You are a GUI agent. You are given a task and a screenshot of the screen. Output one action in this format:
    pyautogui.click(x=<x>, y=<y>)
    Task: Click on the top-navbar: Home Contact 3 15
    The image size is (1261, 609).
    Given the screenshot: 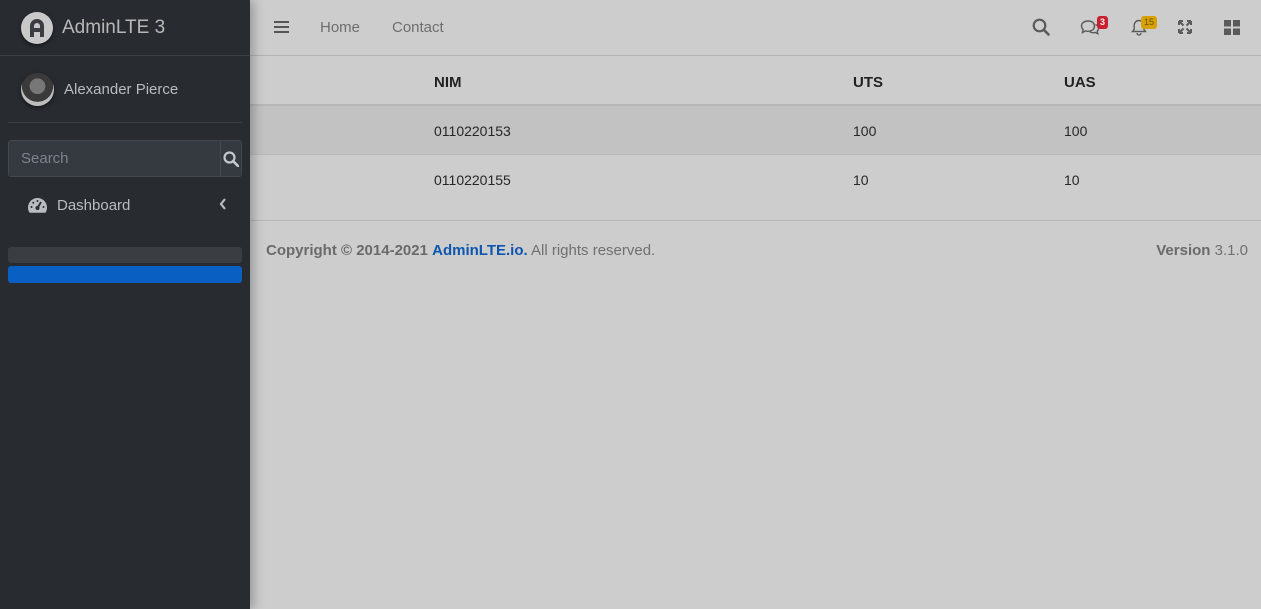 What is the action you would take?
    pyautogui.click(x=755, y=28)
    